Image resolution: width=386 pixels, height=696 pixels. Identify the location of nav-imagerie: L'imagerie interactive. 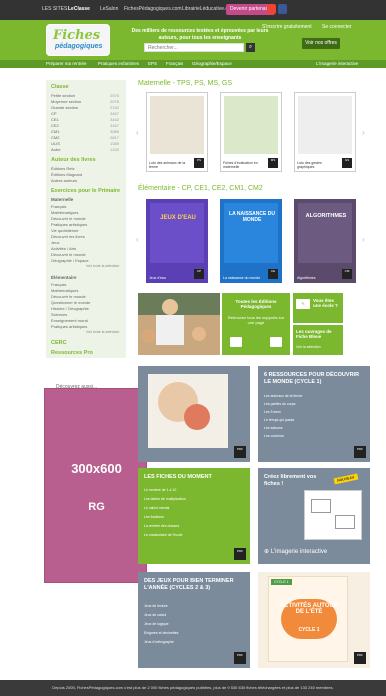
(337, 63).